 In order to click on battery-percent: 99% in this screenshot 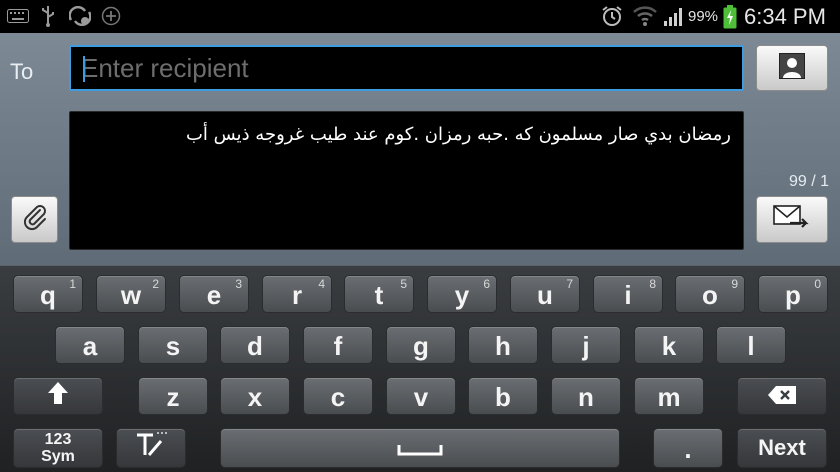, I will do `click(703, 16)`.